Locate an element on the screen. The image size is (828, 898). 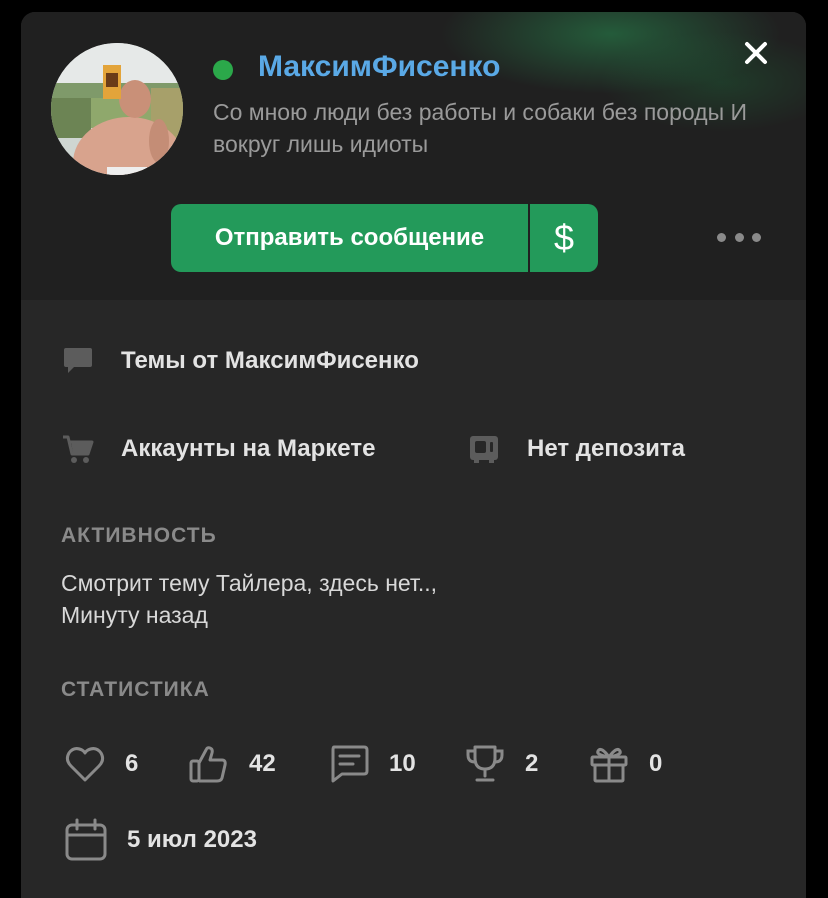
gift-icon is located at coordinates (609, 765).